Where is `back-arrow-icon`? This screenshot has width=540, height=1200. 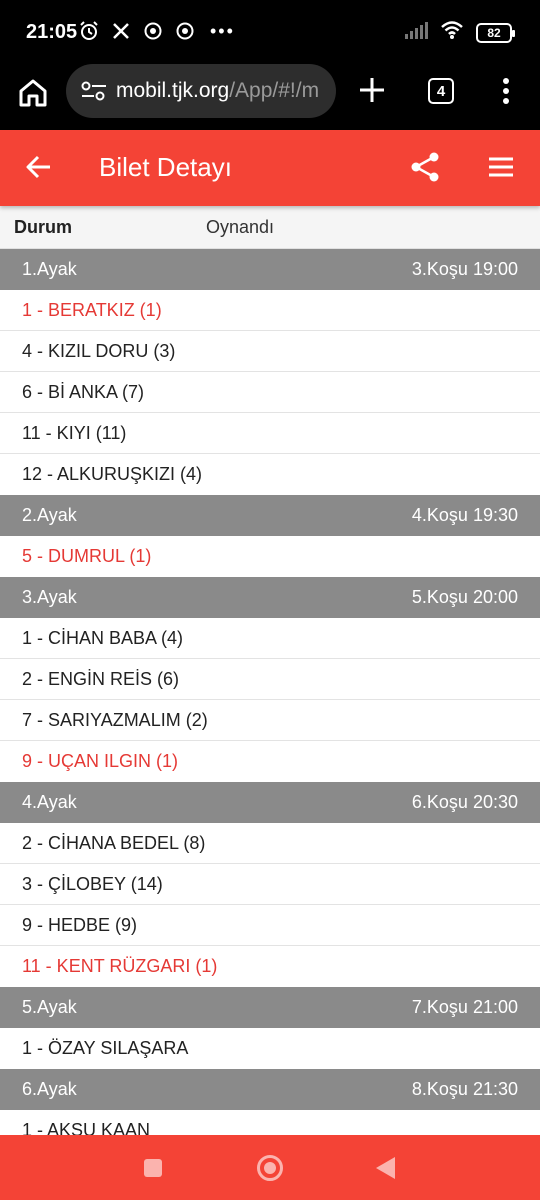 back-arrow-icon is located at coordinates (39, 167).